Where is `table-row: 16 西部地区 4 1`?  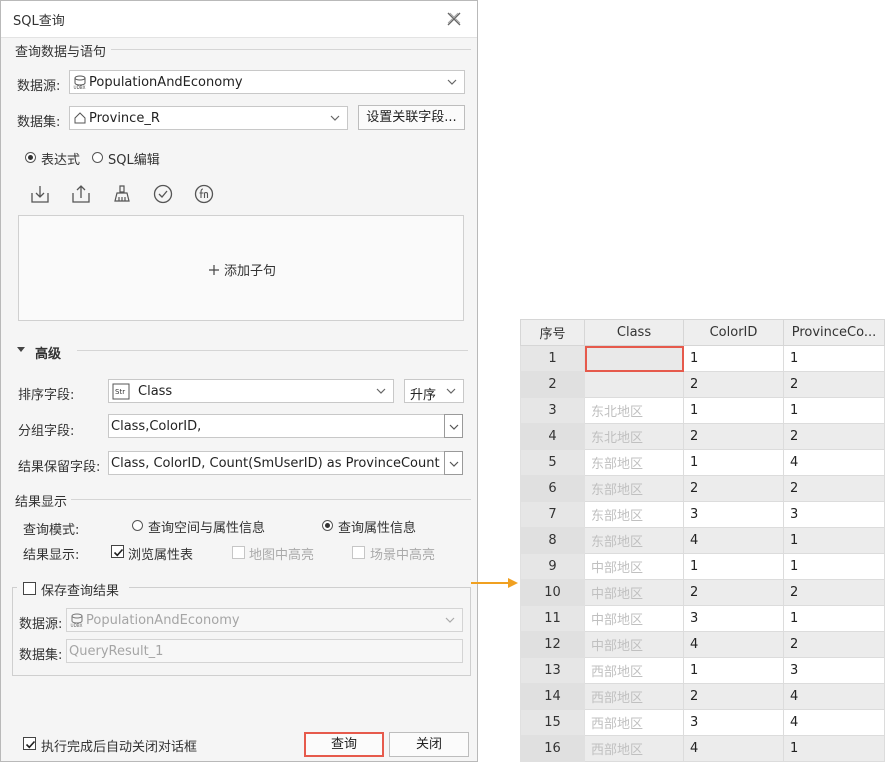 table-row: 16 西部地区 4 1 is located at coordinates (702, 748).